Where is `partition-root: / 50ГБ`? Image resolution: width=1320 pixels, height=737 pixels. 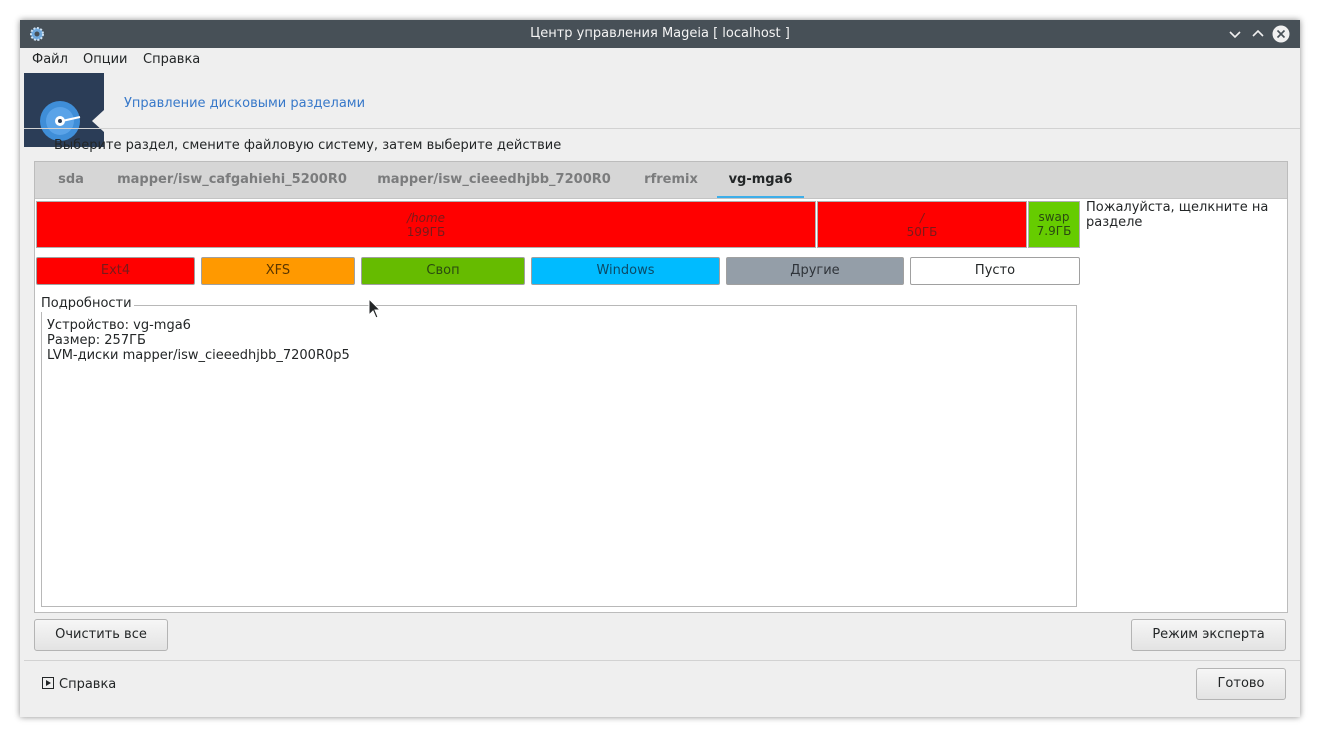 partition-root: / 50ГБ is located at coordinates (922, 224).